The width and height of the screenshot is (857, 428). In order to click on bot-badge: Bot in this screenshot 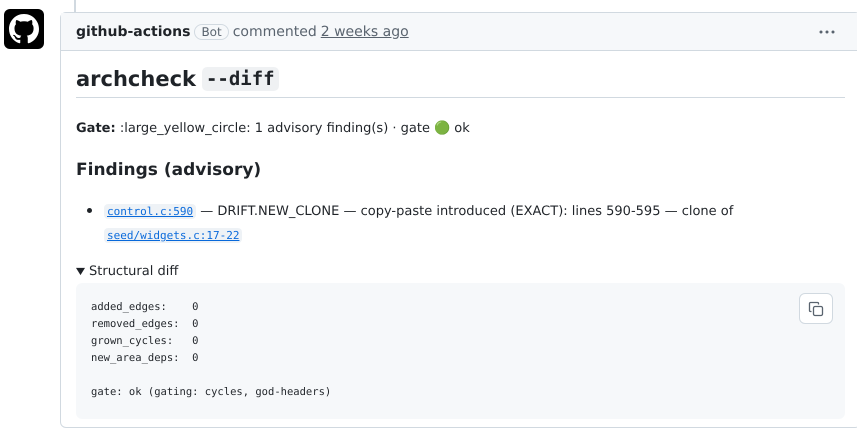, I will do `click(211, 32)`.